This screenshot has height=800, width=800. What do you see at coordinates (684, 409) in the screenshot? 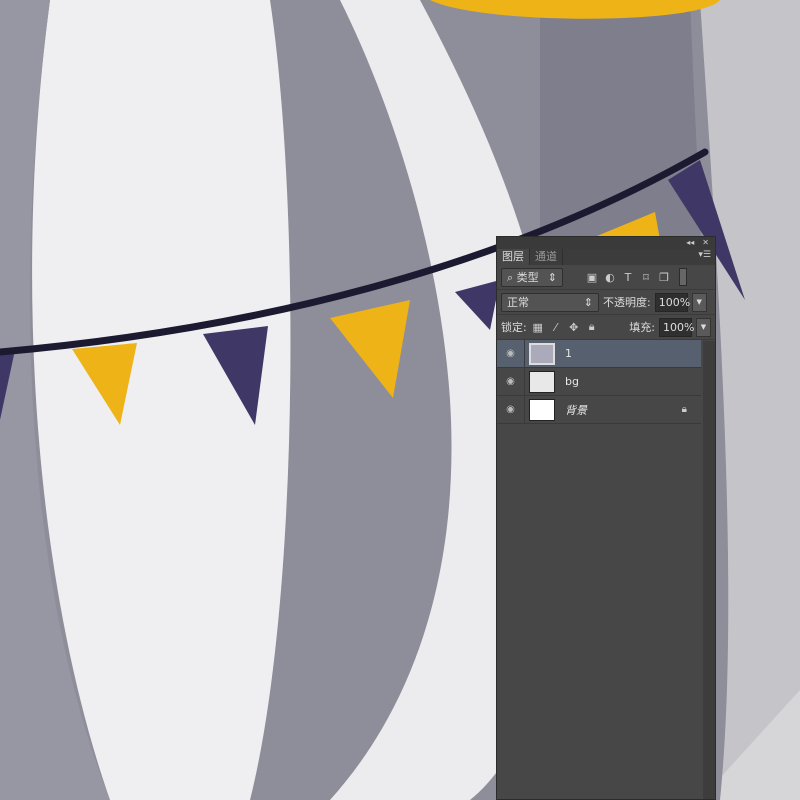
I see `lock-icon: 🔒︎` at bounding box center [684, 409].